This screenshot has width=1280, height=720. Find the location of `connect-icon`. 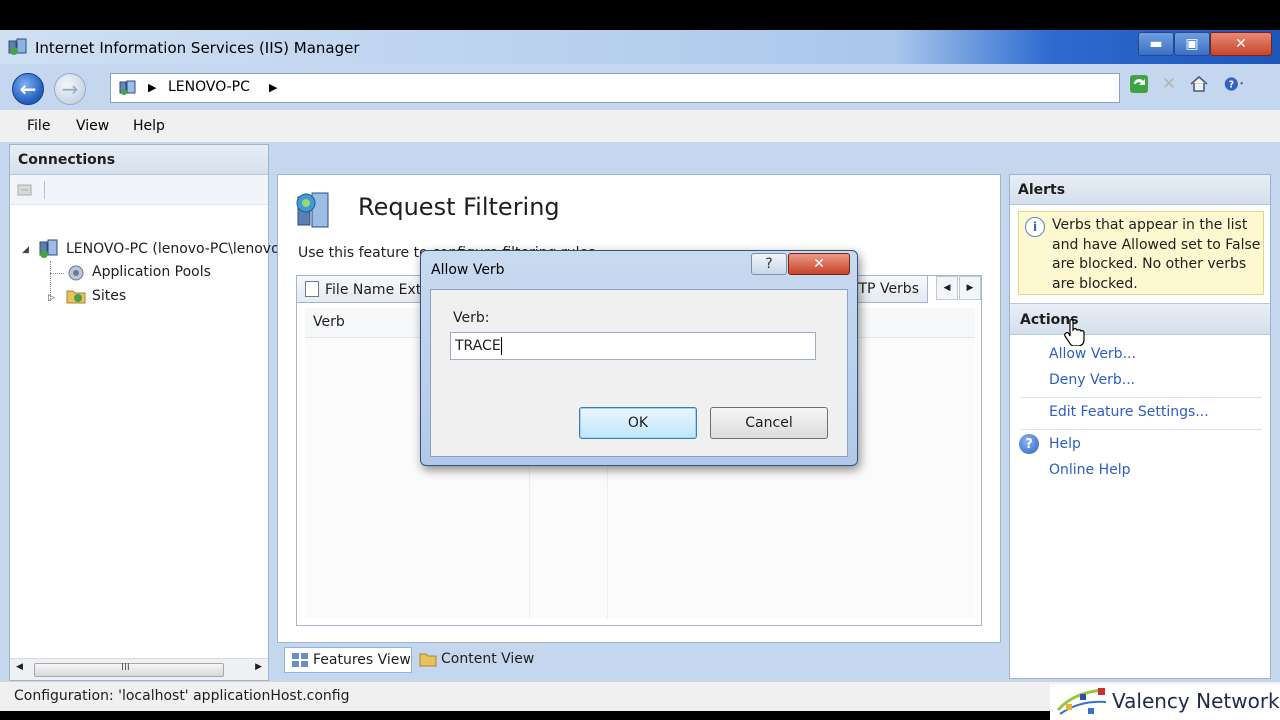

connect-icon is located at coordinates (25, 190).